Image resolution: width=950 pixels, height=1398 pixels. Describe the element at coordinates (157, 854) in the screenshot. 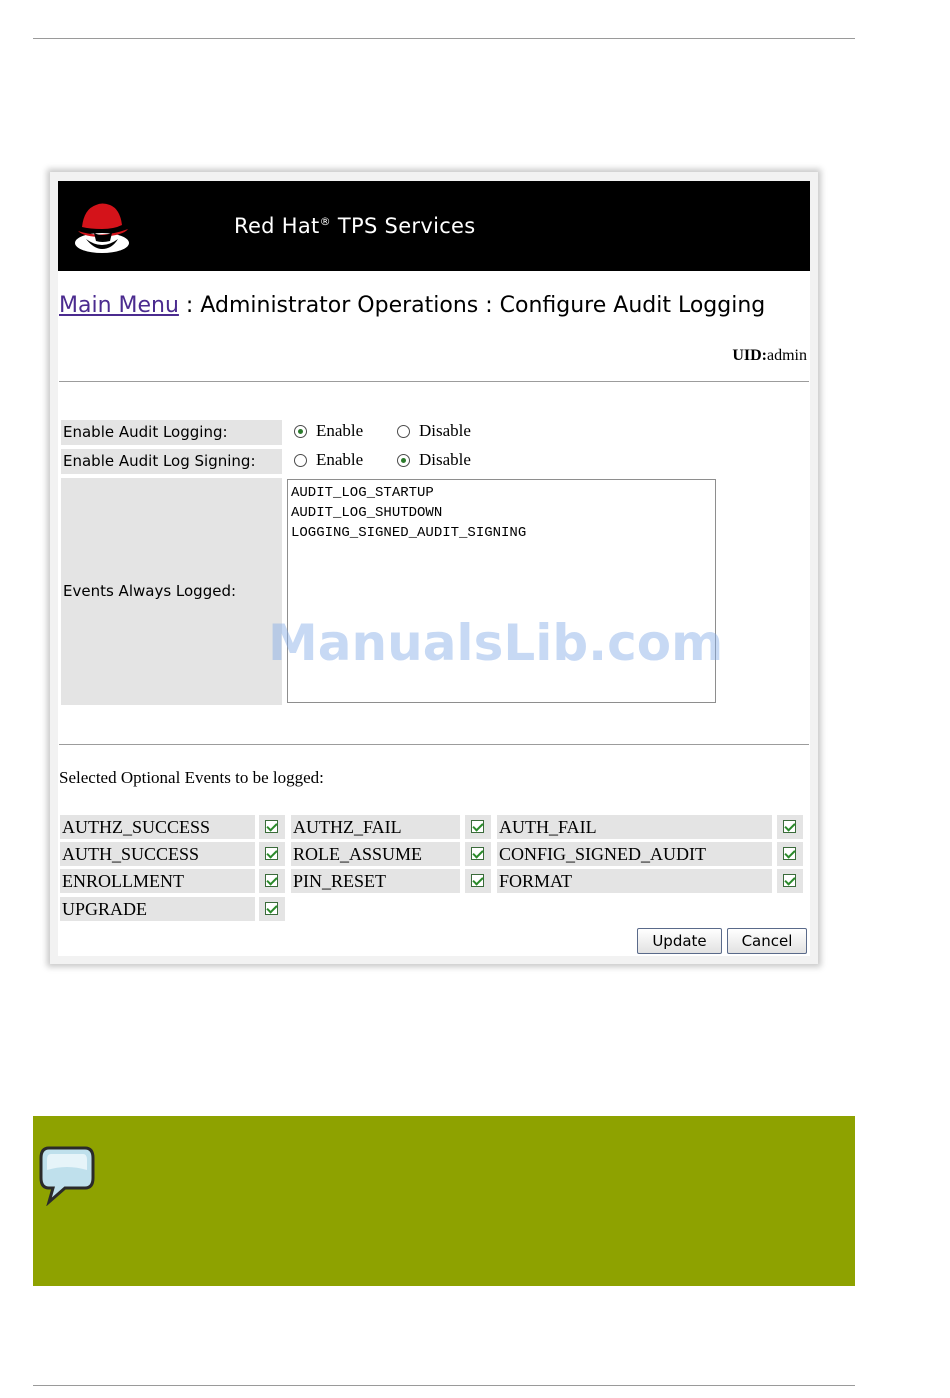

I see `optional-event-label: AUTH_SUCCESS` at that location.